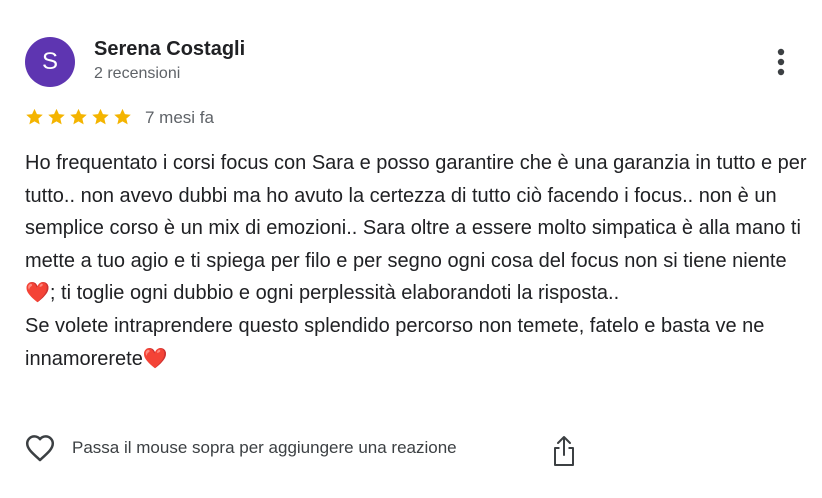 This screenshot has height=498, width=822. What do you see at coordinates (179, 117) in the screenshot?
I see `review-date: 7 mesi fa` at bounding box center [179, 117].